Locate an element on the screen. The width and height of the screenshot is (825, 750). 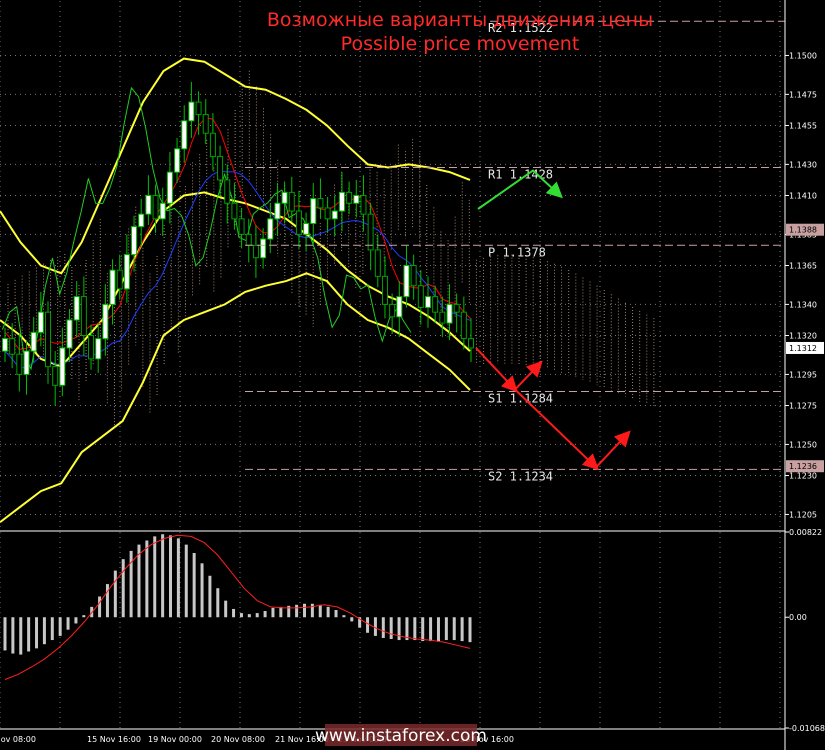
price-tick-label: 1.1475 is located at coordinates (803, 94).